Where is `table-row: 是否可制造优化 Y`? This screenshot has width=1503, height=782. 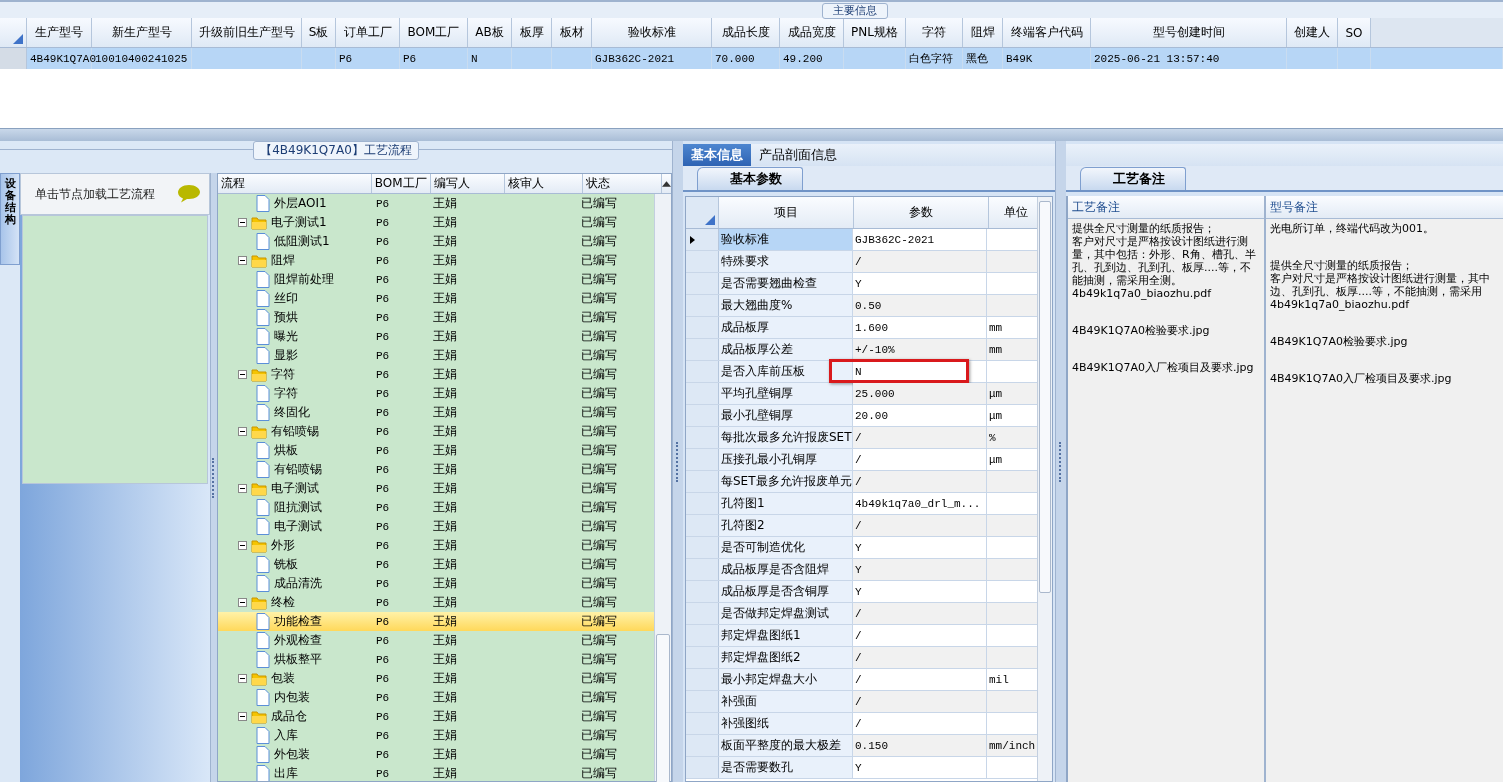 table-row: 是否可制造优化 Y is located at coordinates (861, 548).